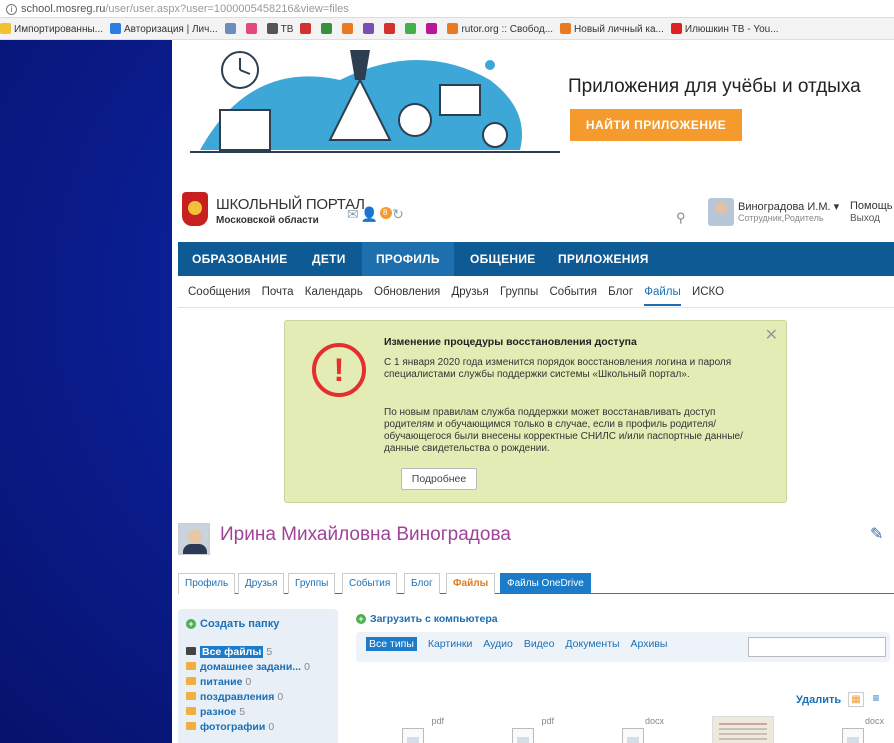 This screenshot has width=894, height=743. What do you see at coordinates (545, 583) in the screenshot?
I see `tab-onedrive-files: Файлы OneDrive` at bounding box center [545, 583].